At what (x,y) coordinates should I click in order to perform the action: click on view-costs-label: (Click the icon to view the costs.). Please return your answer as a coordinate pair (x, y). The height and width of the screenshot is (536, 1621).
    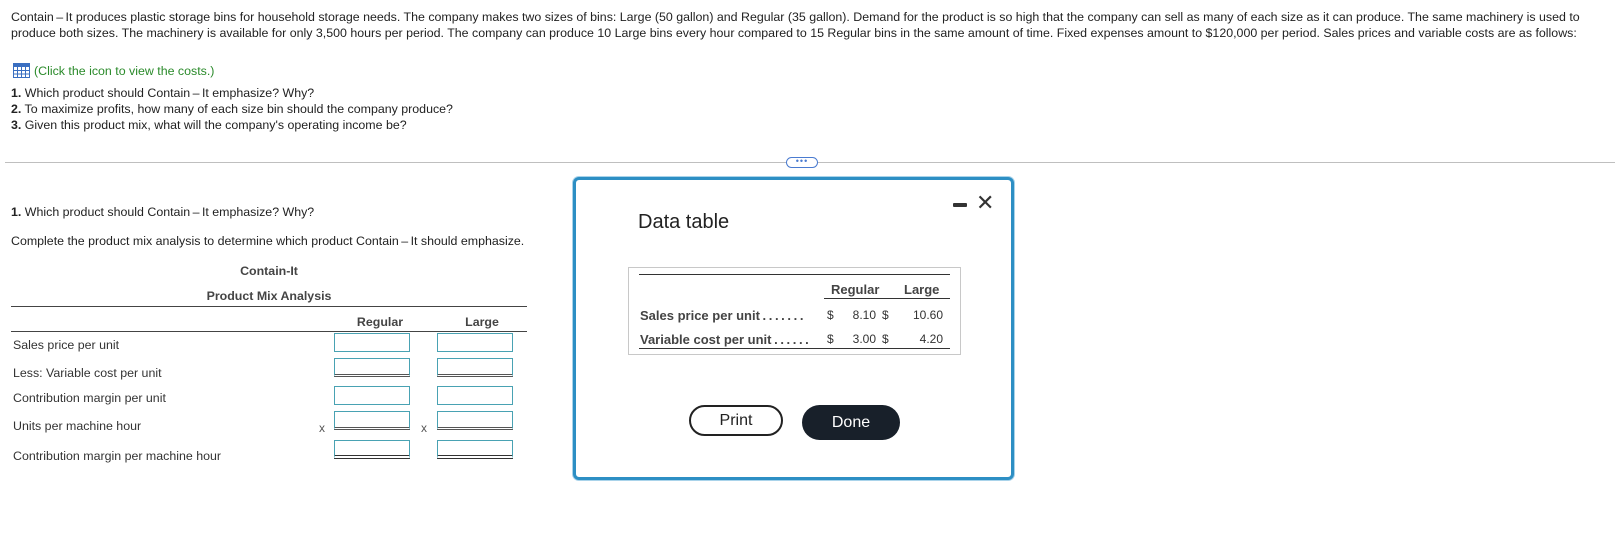
    Looking at the image, I should click on (124, 71).